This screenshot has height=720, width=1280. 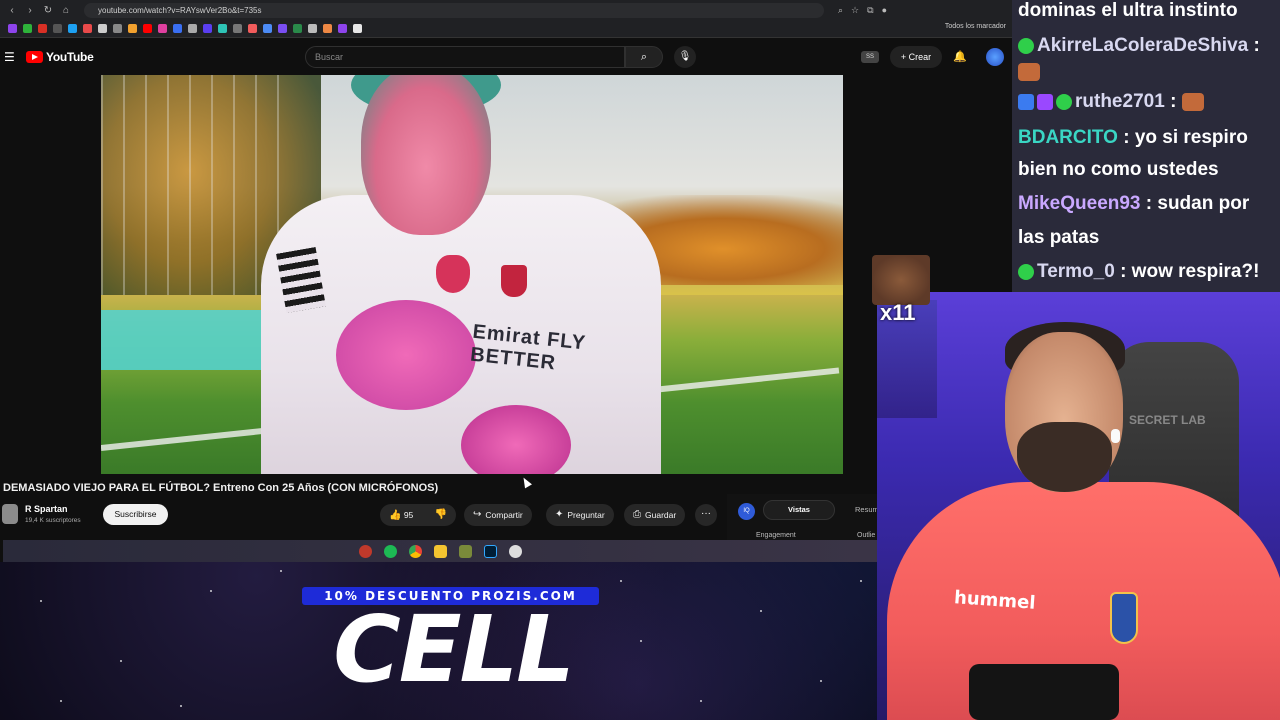 What do you see at coordinates (655, 515) in the screenshot?
I see `save-button: ⎙ Guardar` at bounding box center [655, 515].